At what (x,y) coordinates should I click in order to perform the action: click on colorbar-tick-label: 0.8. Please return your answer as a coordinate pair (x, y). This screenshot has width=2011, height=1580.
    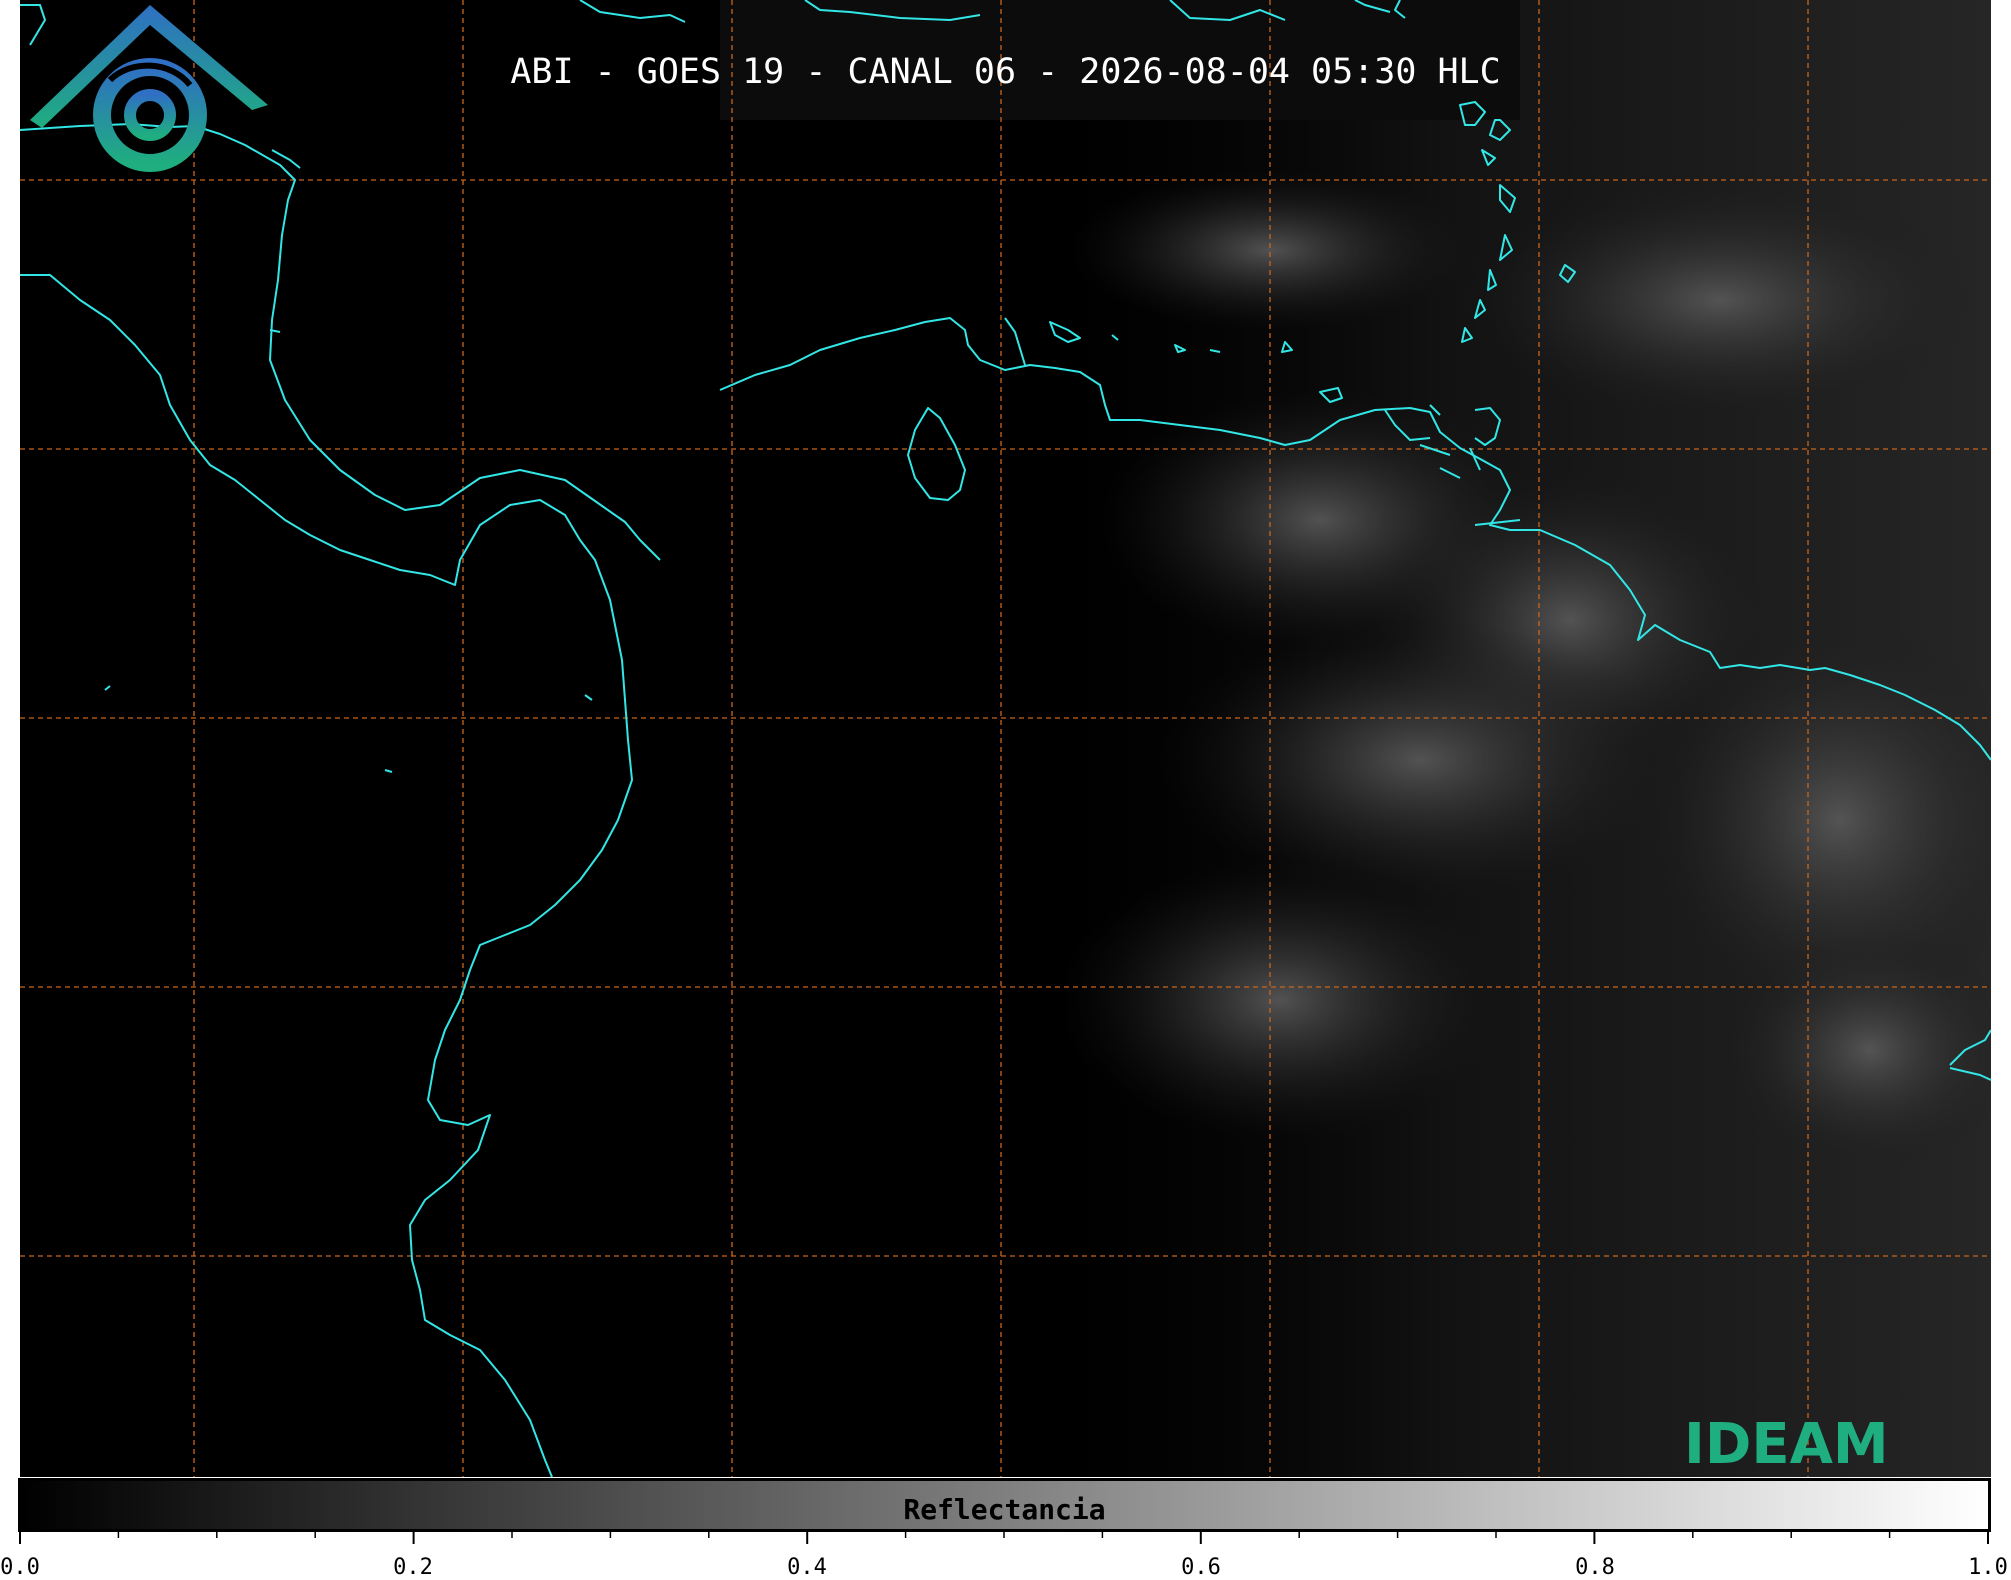
    Looking at the image, I should click on (1595, 1567).